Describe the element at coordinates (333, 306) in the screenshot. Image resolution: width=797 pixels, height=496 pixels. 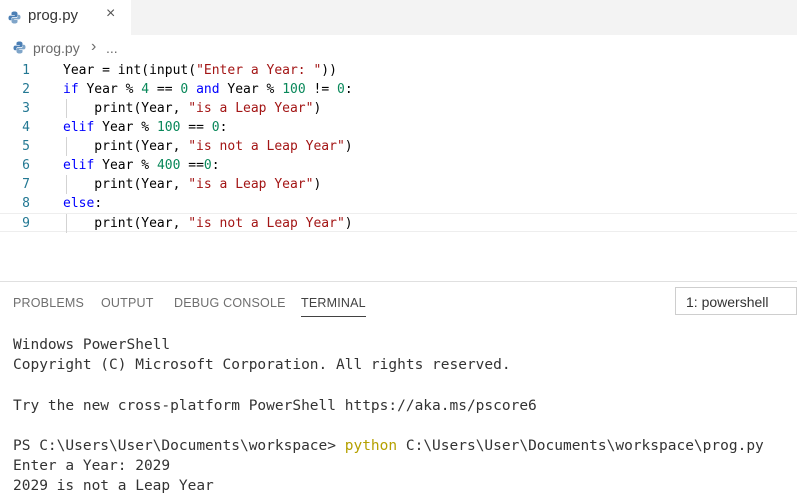
I see `tab-terminal: TERMINAL` at that location.